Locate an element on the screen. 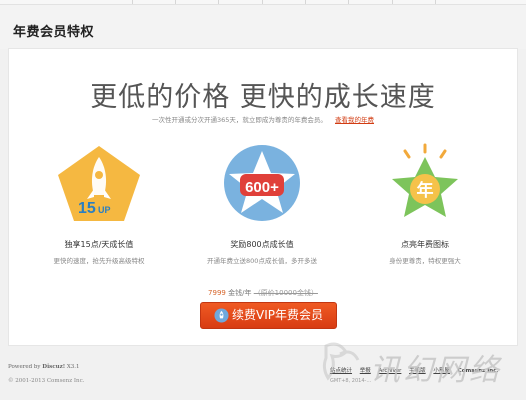  subline: 一次性开通或分次开通365天，就立即成为尊贵的年费会员。 查看我的年费 is located at coordinates (263, 119).